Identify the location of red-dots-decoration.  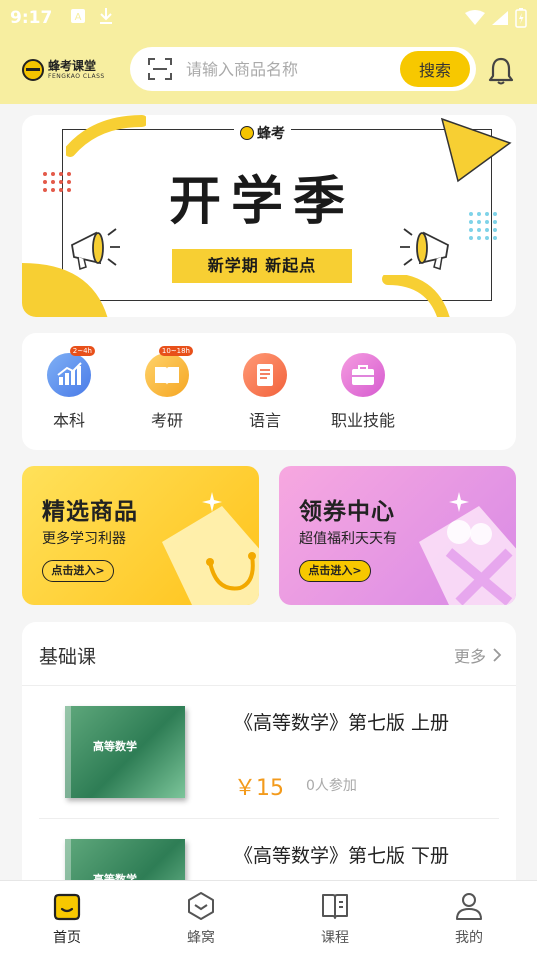
(57, 182).